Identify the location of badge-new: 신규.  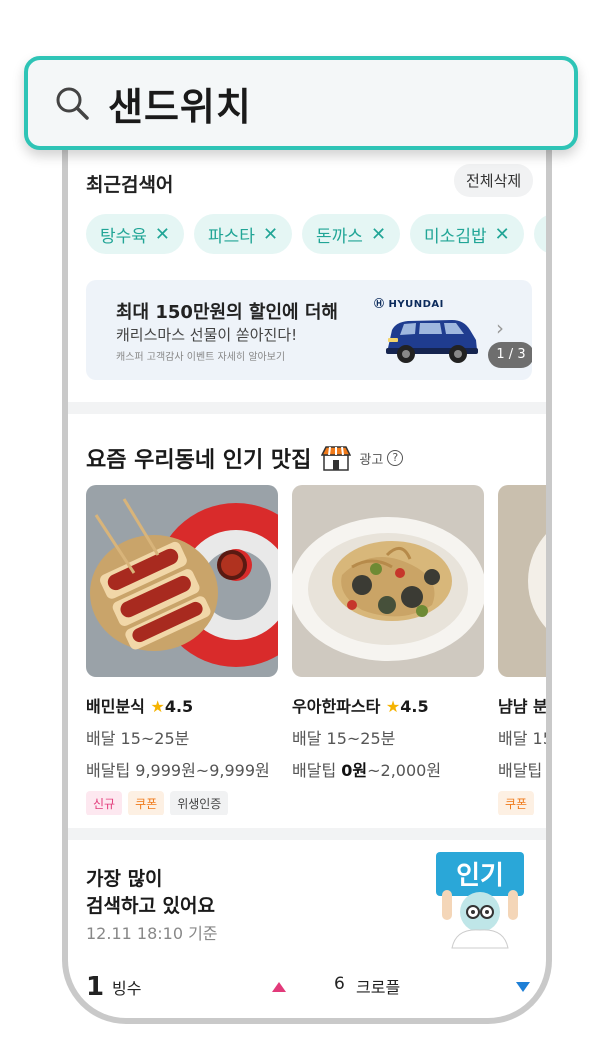
(104, 803).